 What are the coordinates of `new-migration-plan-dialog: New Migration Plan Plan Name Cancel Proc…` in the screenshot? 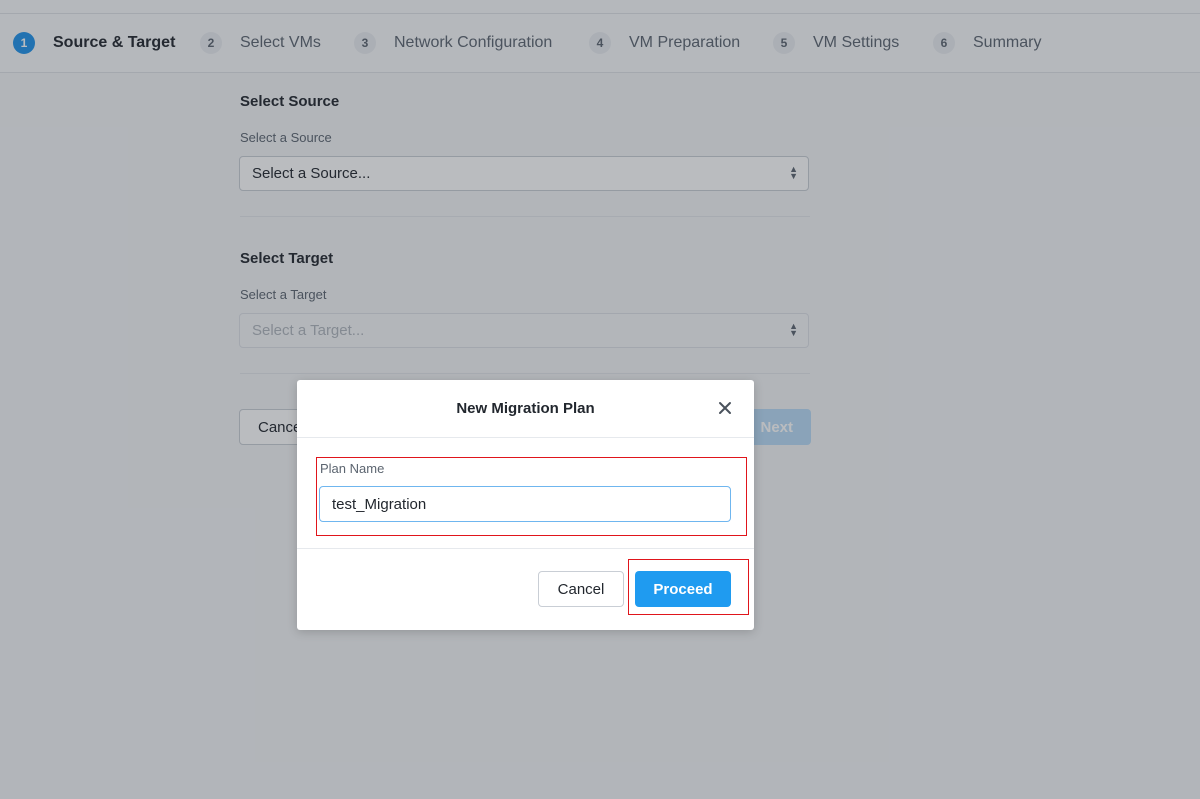 It's located at (525, 505).